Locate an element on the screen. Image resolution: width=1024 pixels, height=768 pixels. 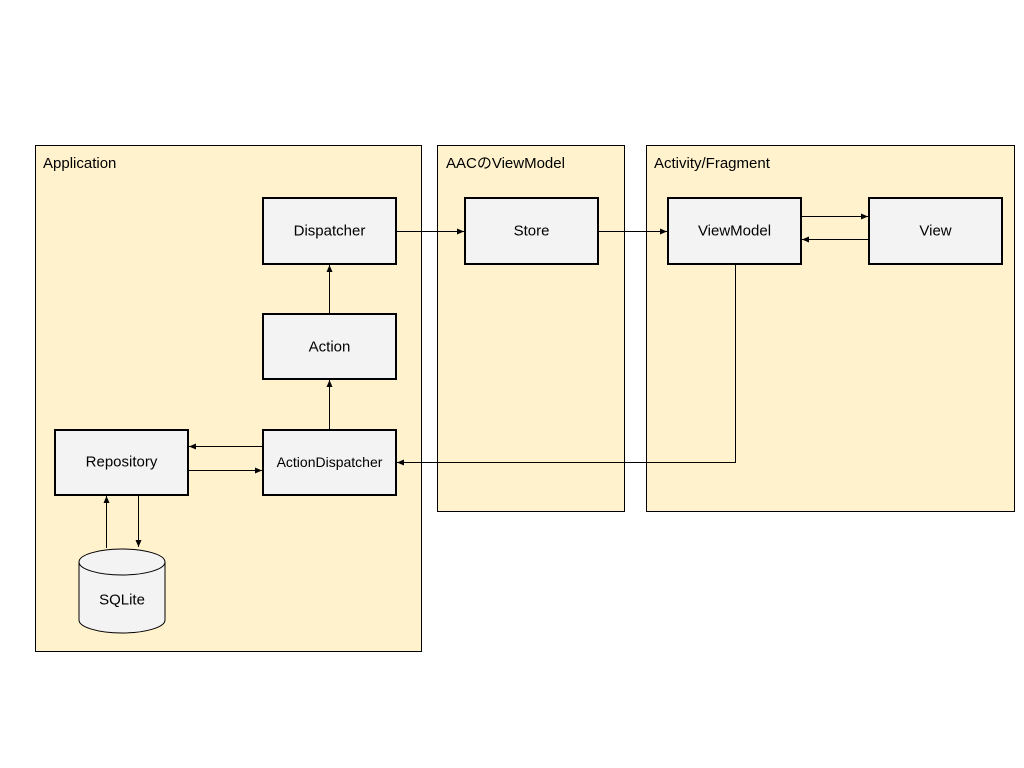
node-action-dispatcher-label: ActionDispatcher is located at coordinates (330, 462).